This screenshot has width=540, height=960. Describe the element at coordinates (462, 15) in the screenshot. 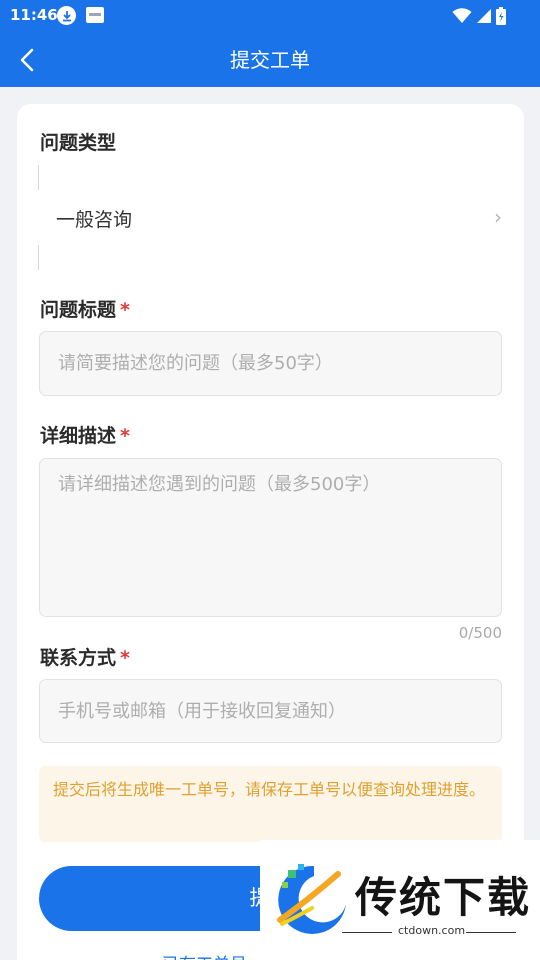

I see `wifi-icon` at that location.